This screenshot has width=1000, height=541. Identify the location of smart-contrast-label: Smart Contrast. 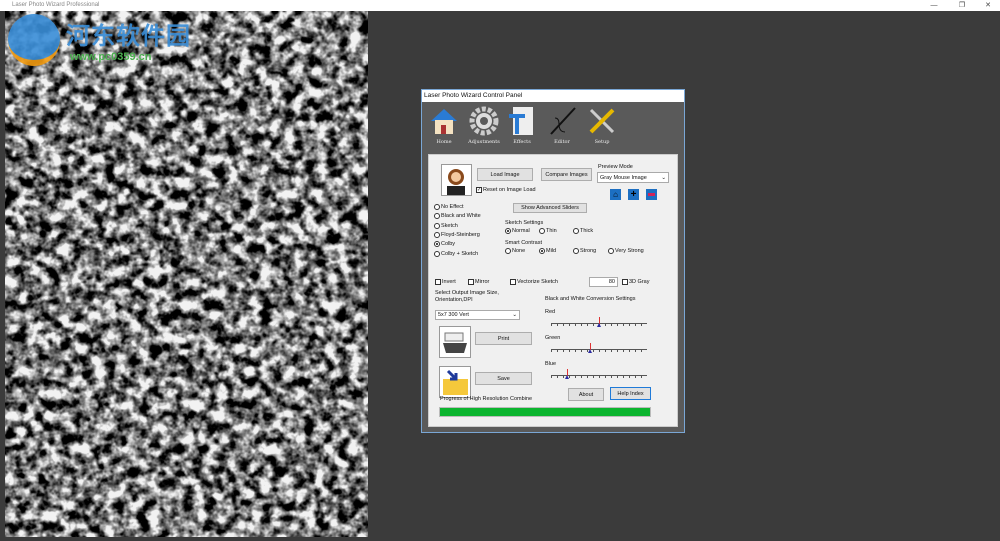
(523, 243).